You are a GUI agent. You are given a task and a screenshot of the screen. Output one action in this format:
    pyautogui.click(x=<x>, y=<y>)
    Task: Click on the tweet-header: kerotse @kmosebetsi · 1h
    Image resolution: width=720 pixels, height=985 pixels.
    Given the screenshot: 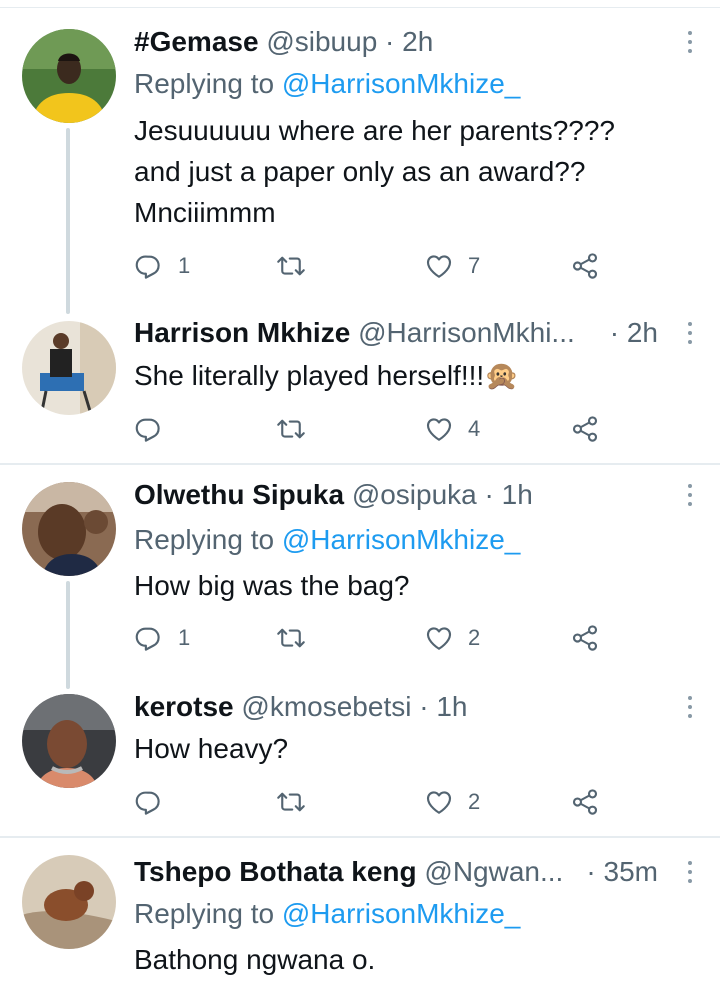 What is the action you would take?
    pyautogui.click(x=397, y=707)
    